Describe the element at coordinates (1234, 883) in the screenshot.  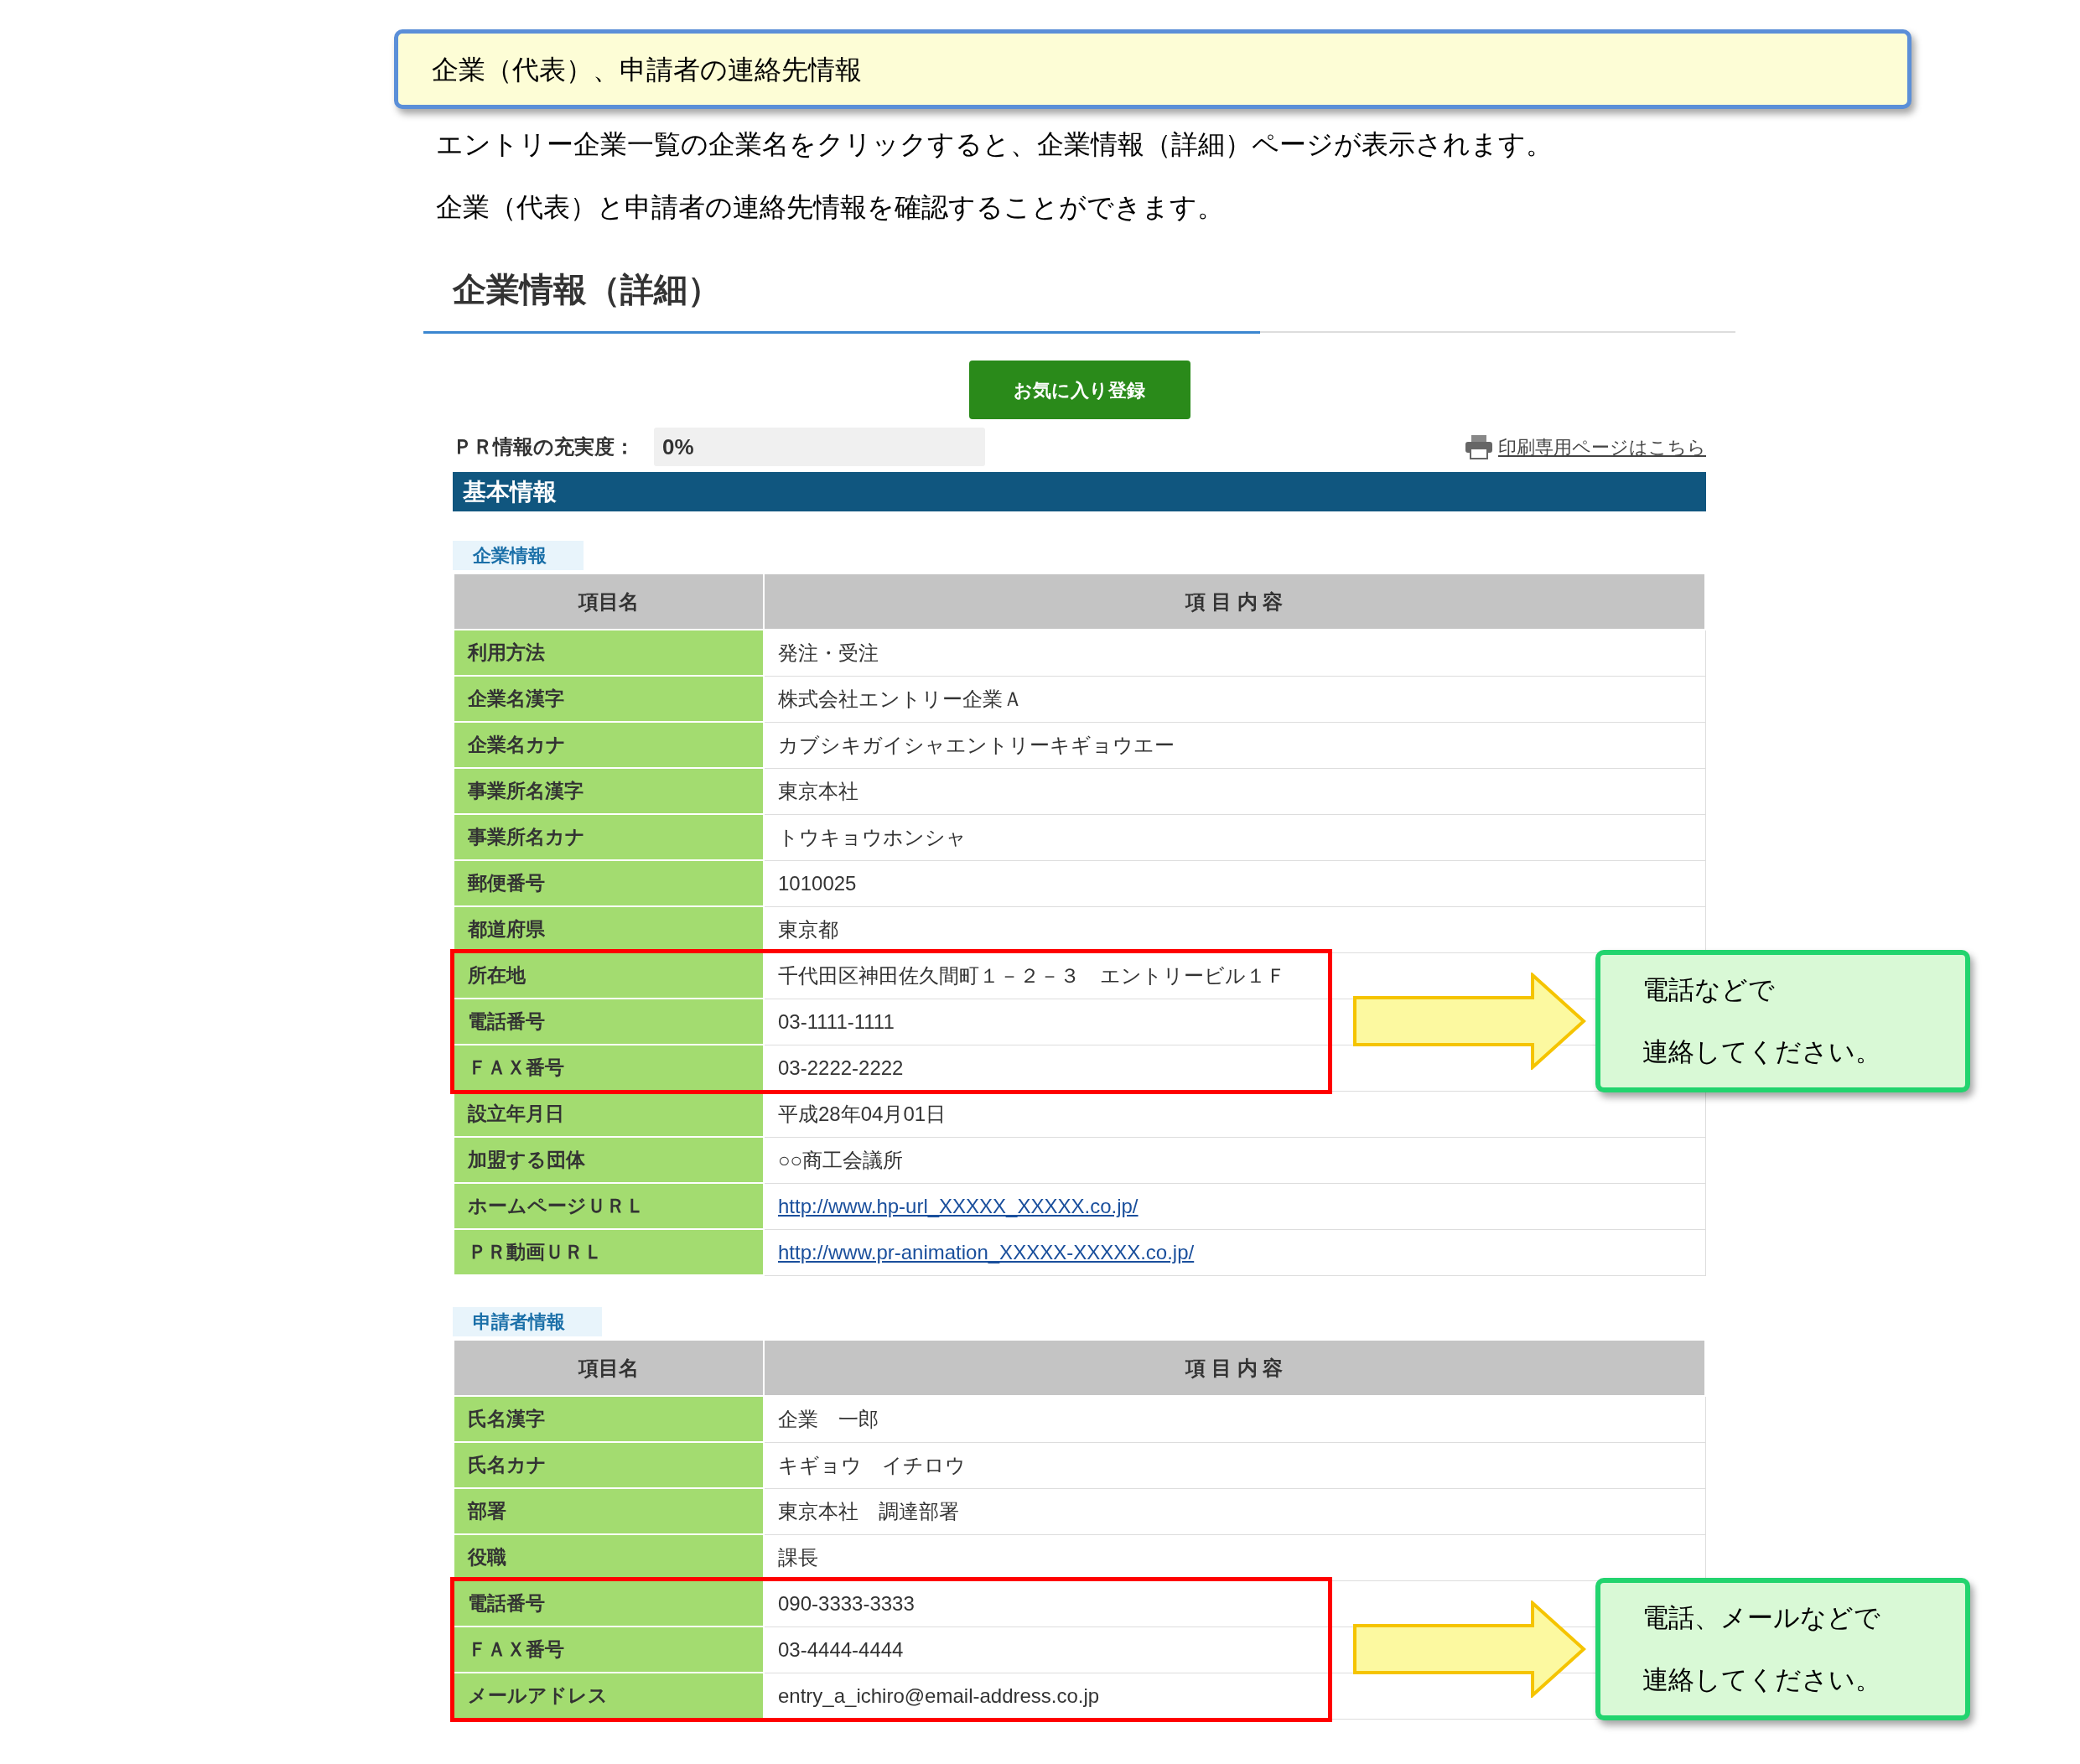
I see `table-cell: 1010025` at that location.